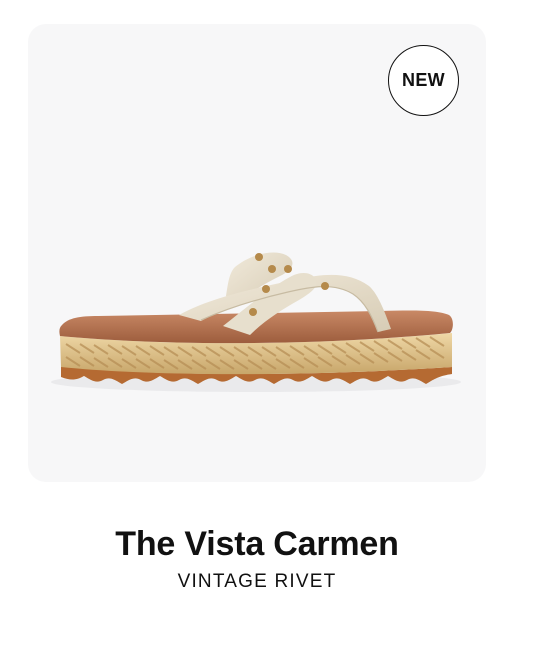 The image size is (540, 665). I want to click on product-variant: VINTAGE RIVET, so click(257, 581).